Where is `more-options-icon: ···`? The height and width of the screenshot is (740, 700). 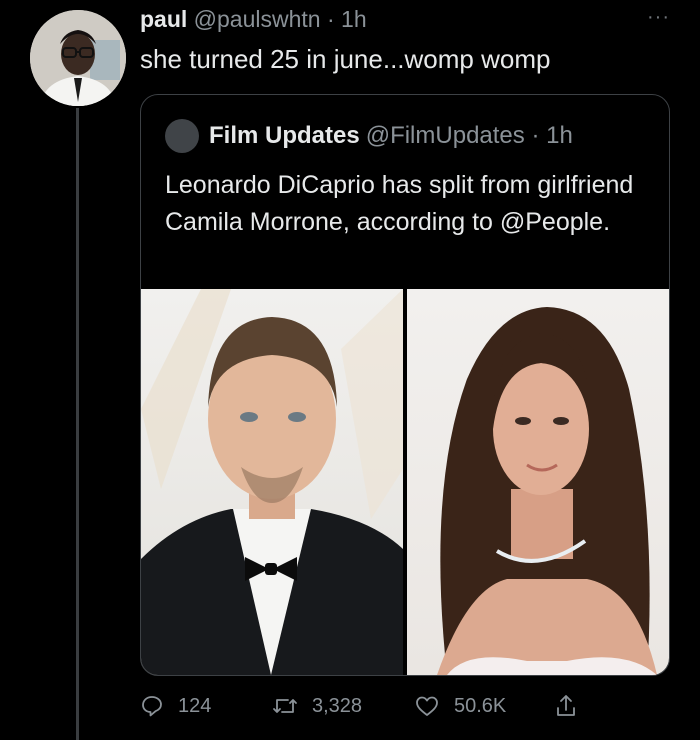
more-options-icon: ··· is located at coordinates (658, 17).